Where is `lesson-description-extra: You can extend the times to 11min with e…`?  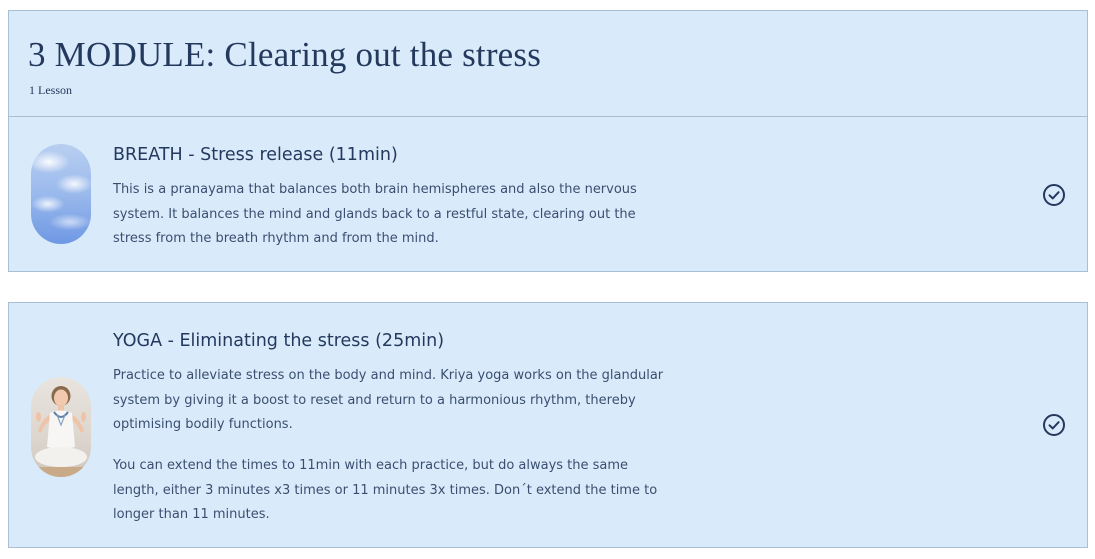
lesson-description-extra: You can extend the times to 11min with e… is located at coordinates (385, 490).